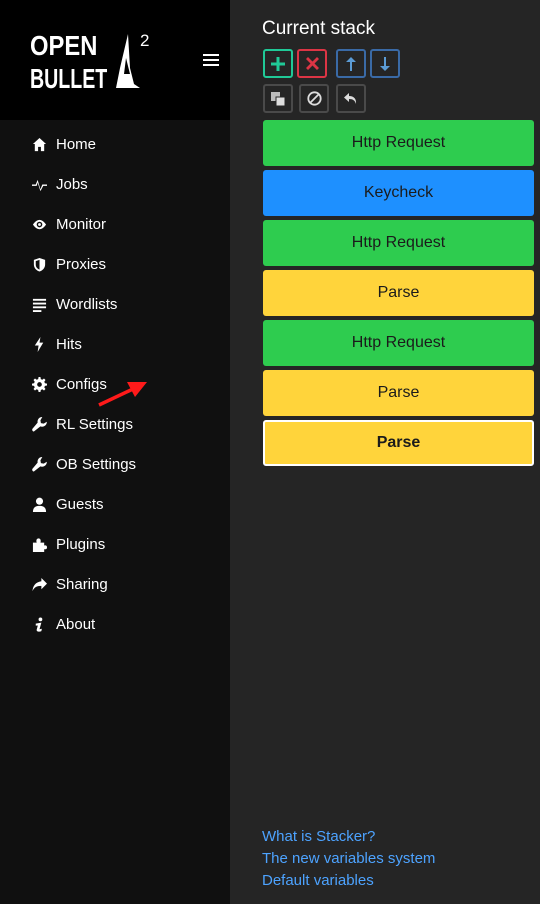 This screenshot has height=904, width=540. Describe the element at coordinates (39, 224) in the screenshot. I see `eye-icon` at that location.